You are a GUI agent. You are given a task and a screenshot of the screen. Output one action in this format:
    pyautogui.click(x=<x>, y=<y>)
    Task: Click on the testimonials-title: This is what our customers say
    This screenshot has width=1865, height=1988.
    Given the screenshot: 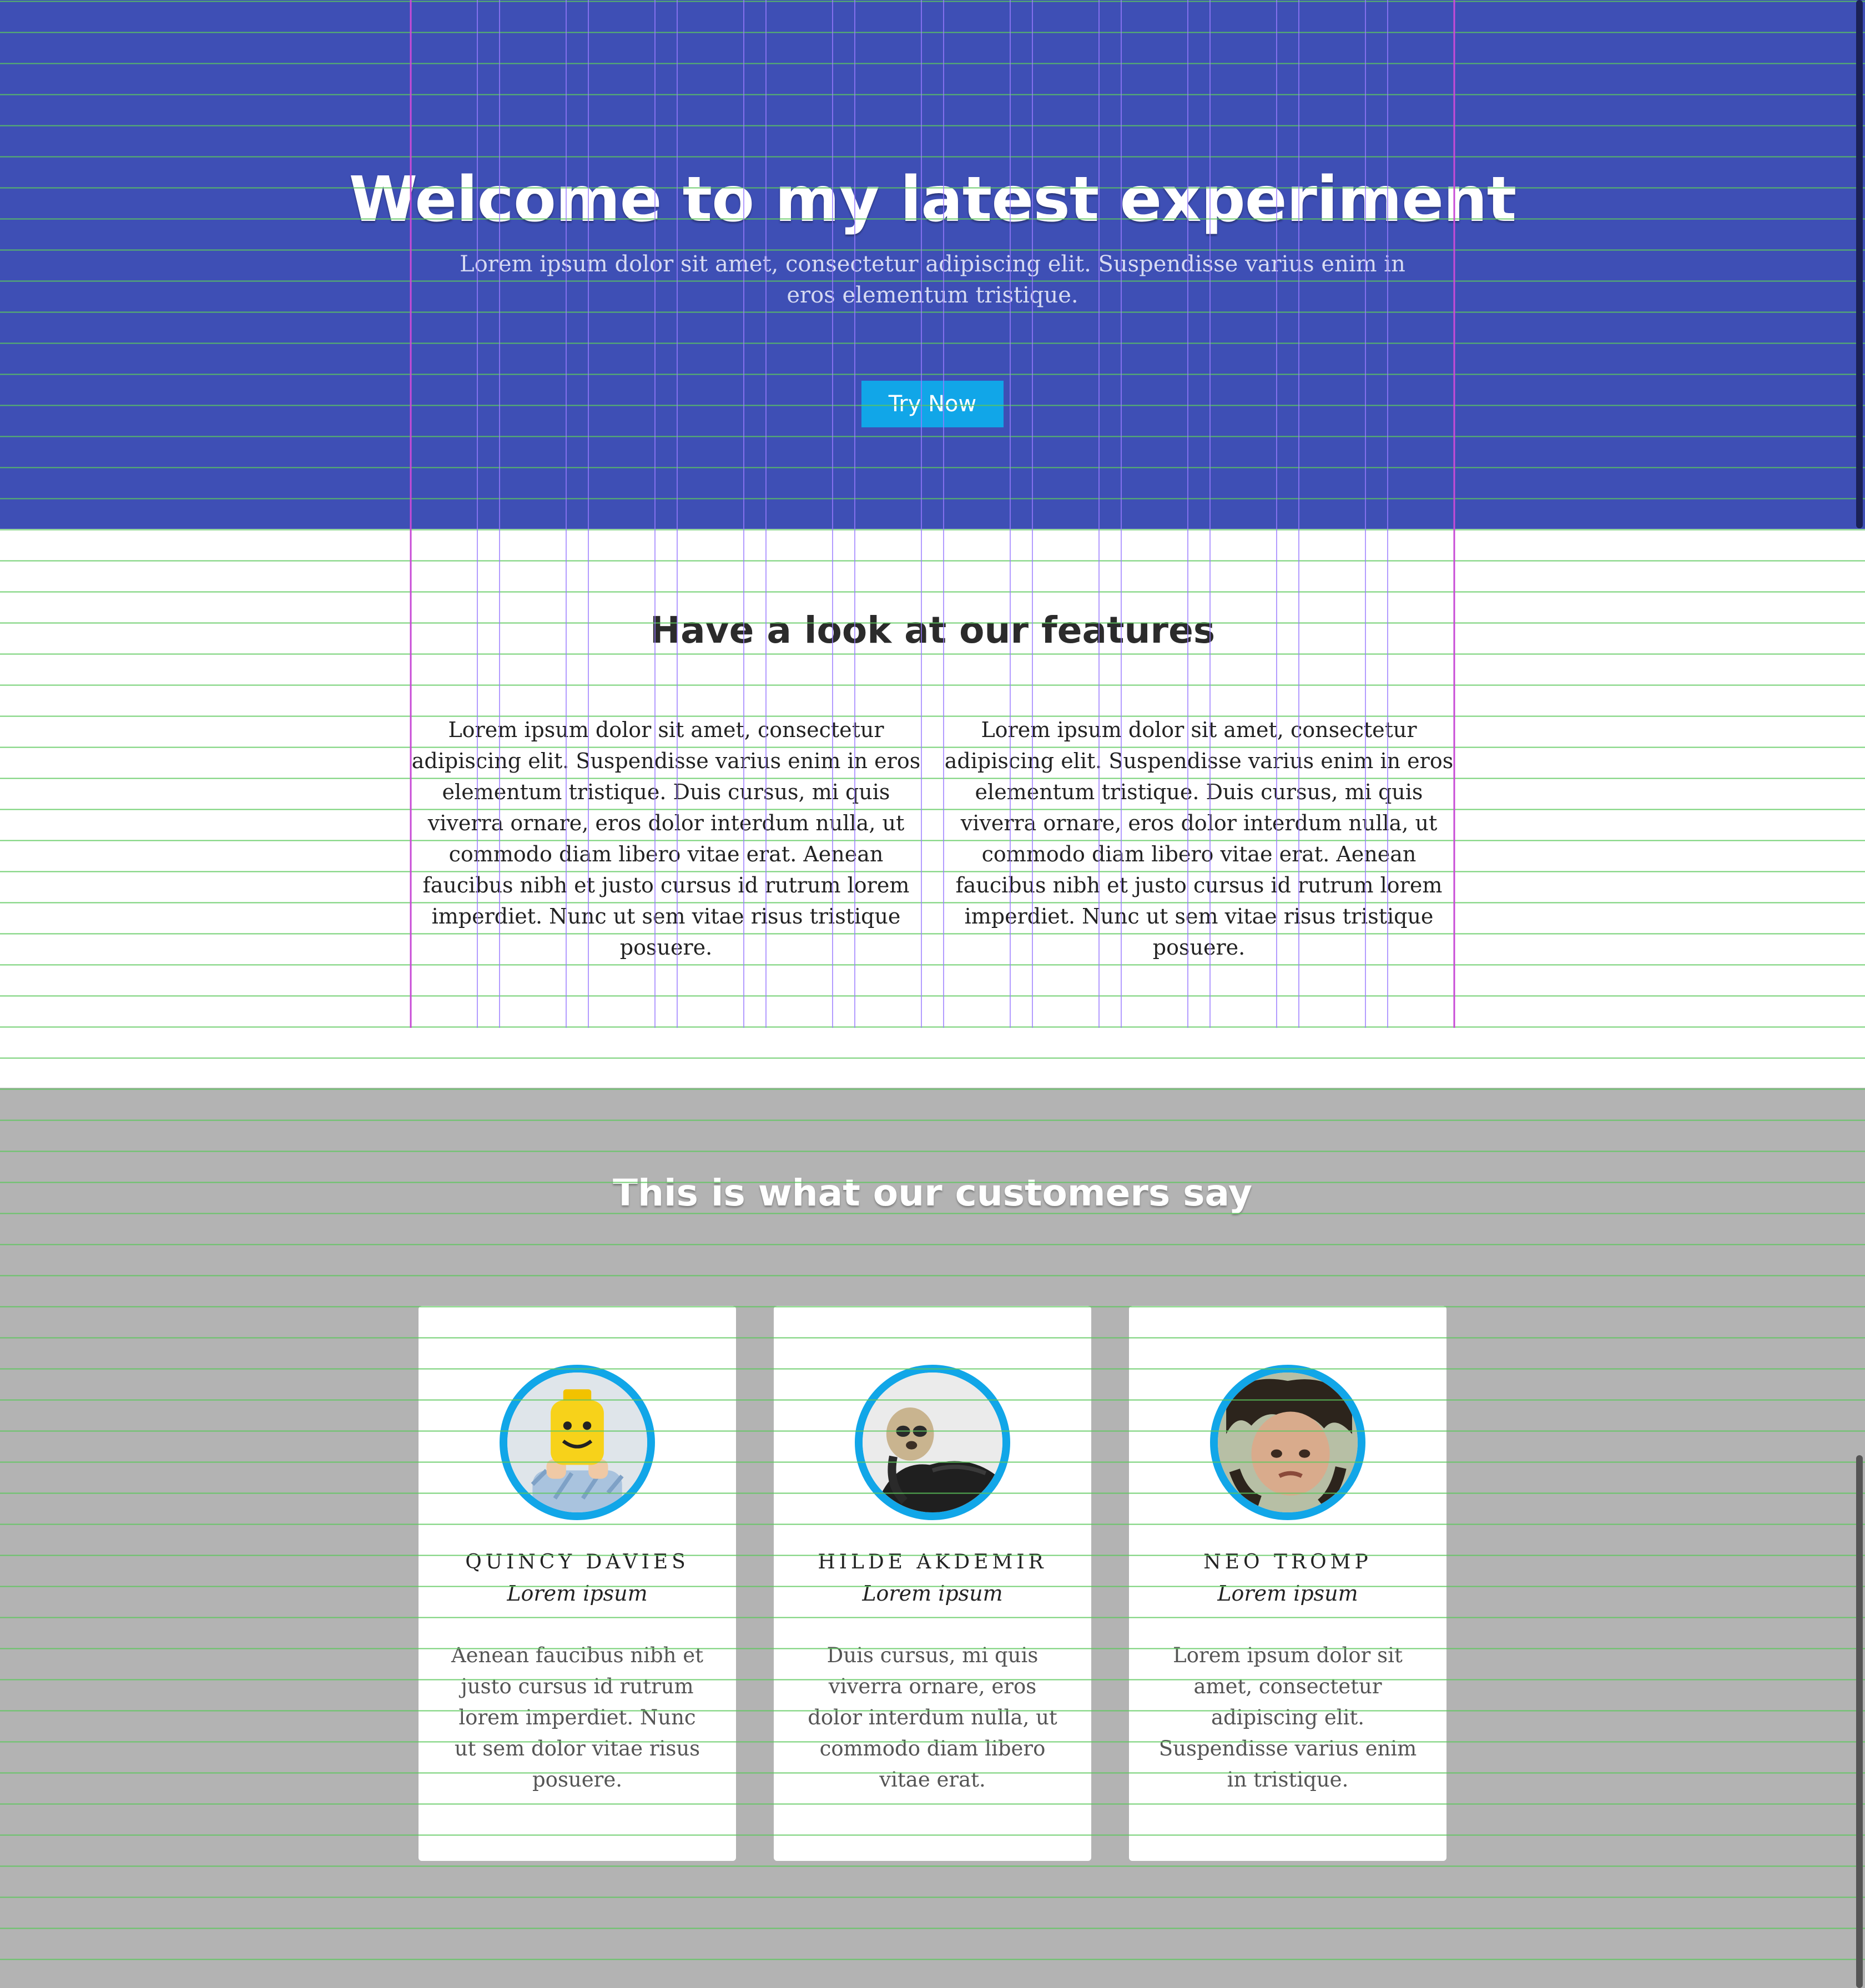 What is the action you would take?
    pyautogui.click(x=932, y=1193)
    